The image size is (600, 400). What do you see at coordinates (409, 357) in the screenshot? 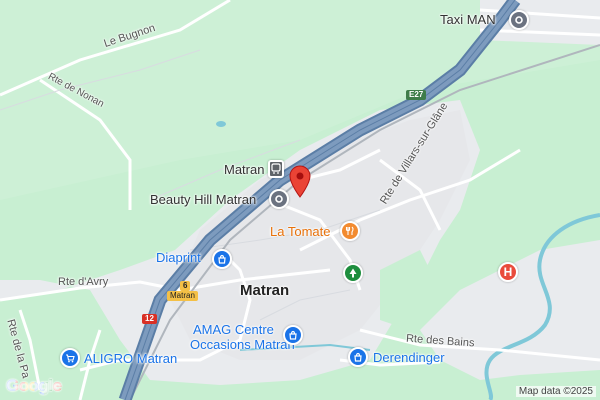
I see `poi-label-derendinger: Derendinger` at bounding box center [409, 357].